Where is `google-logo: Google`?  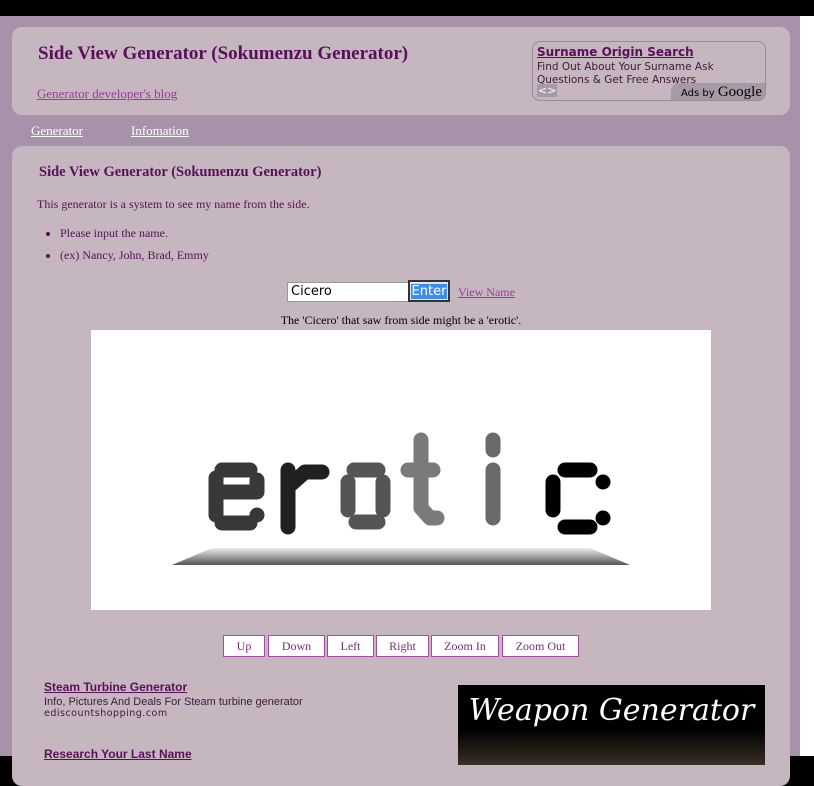 google-logo: Google is located at coordinates (739, 92).